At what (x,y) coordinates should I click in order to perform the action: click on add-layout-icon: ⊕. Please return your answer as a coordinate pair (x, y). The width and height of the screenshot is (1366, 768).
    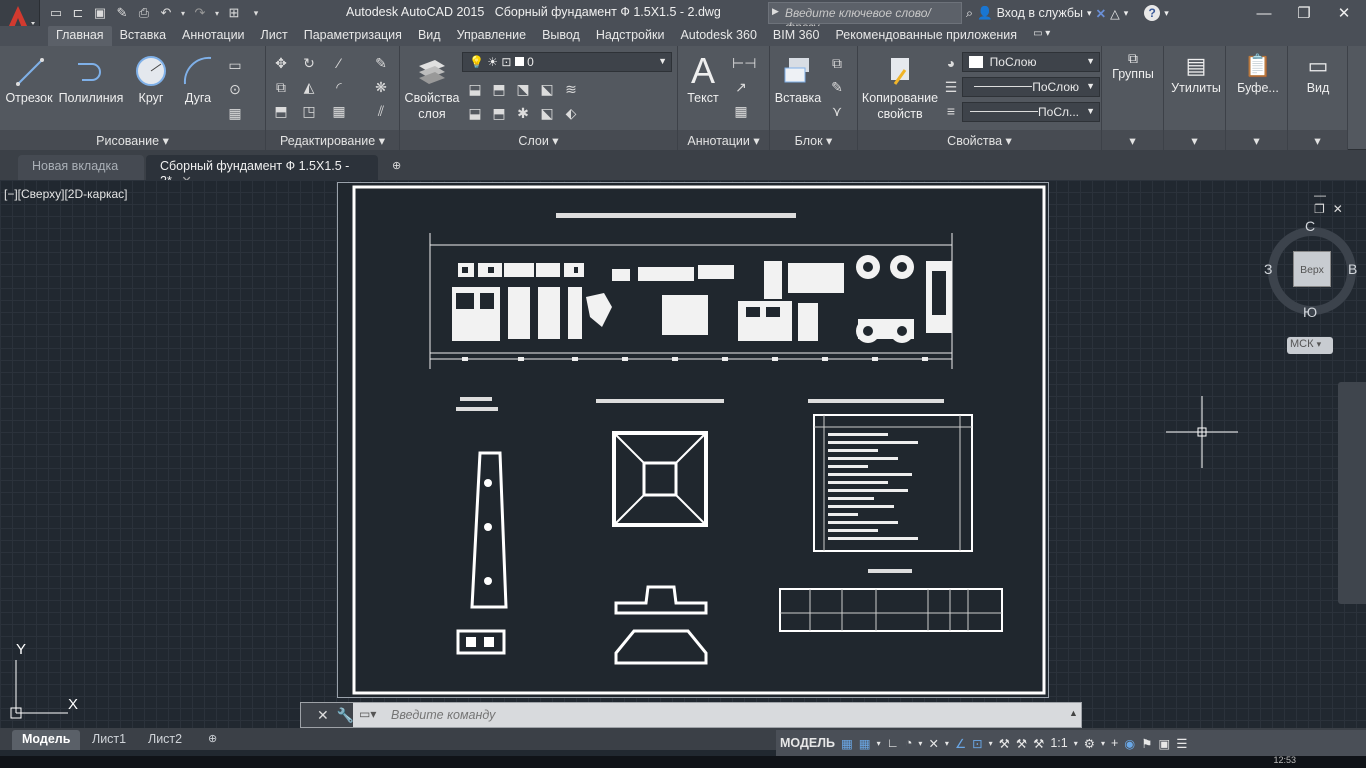
    Looking at the image, I should click on (212, 740).